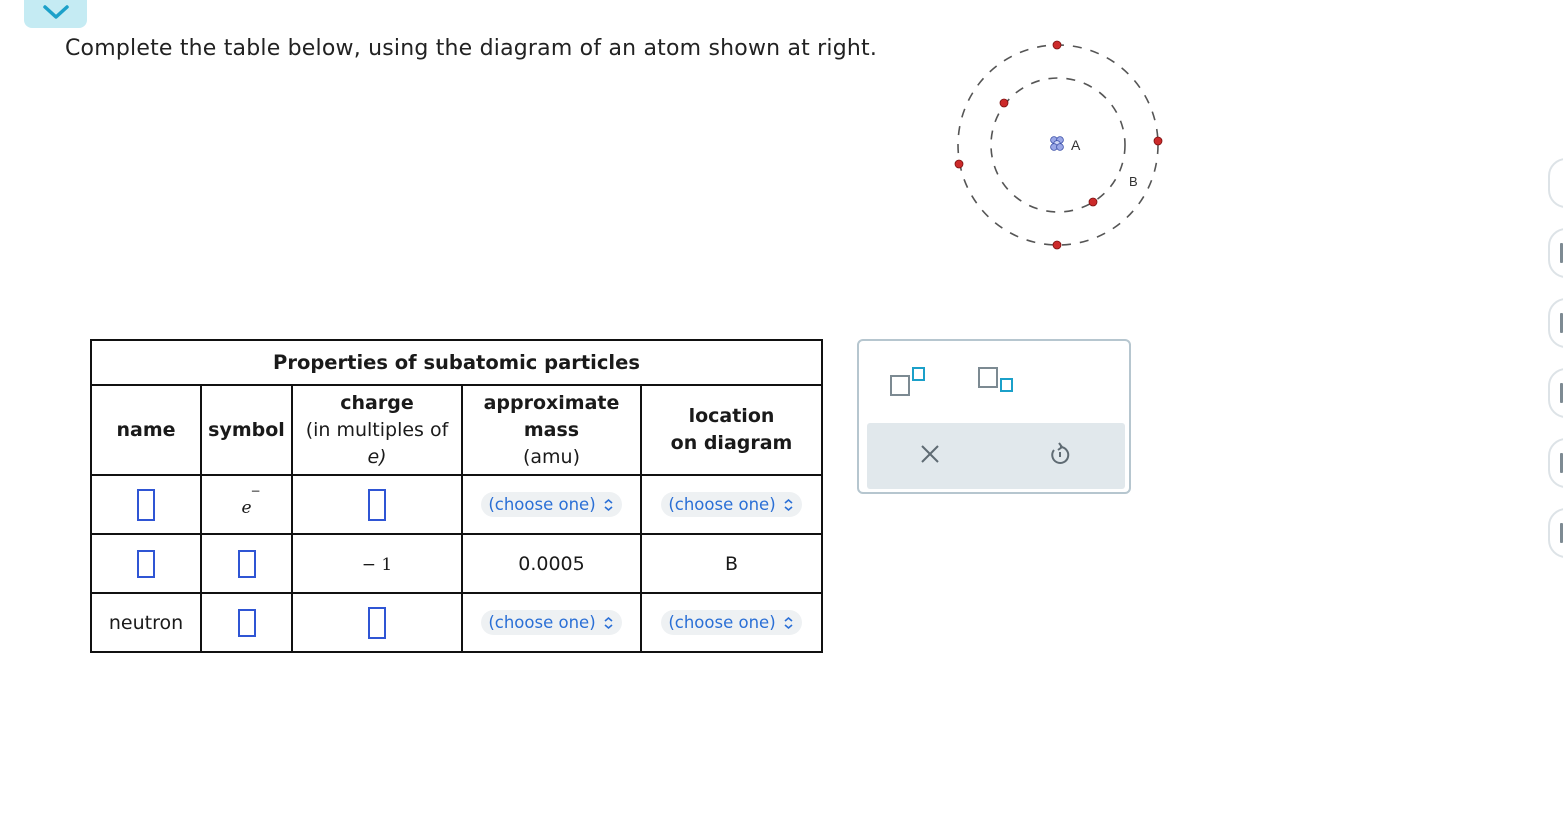 This screenshot has height=833, width=1563. I want to click on nucleus, so click(1057, 143).